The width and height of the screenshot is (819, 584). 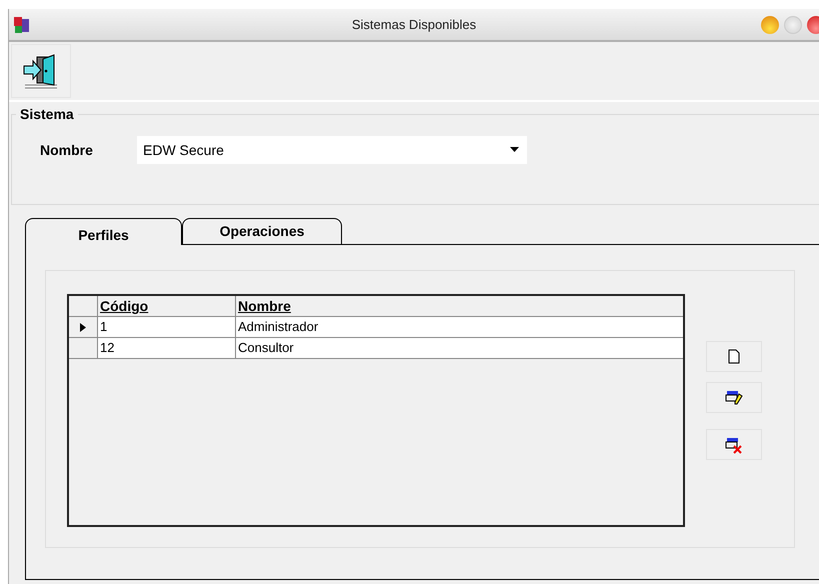 I want to click on row-selector, so click(x=83, y=327).